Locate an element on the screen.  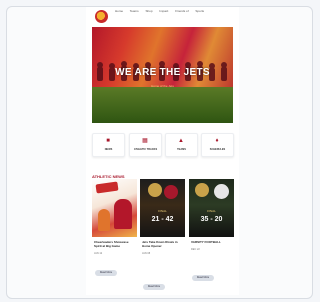
nav-links: Home Teams Shop Impact Friends of Sports is located at coordinates (175, 11).